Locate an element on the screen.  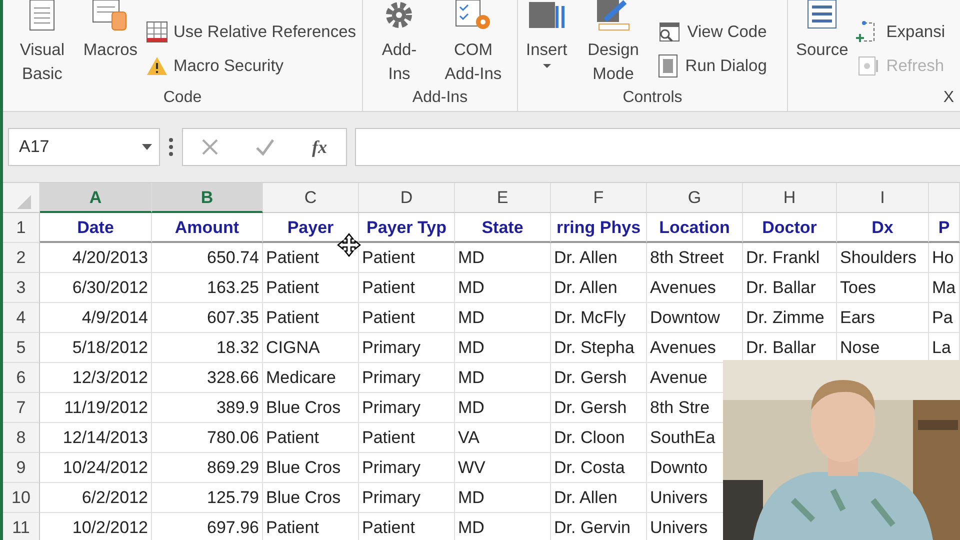
row-header: 10 is located at coordinates (21, 498).